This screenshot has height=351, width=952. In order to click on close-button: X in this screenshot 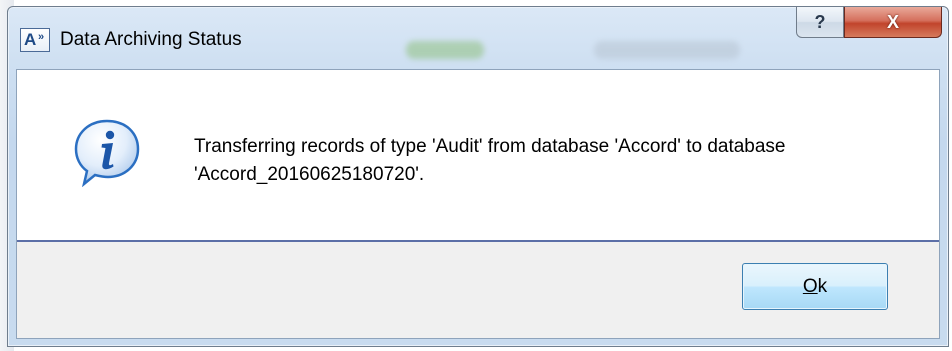, I will do `click(893, 22)`.